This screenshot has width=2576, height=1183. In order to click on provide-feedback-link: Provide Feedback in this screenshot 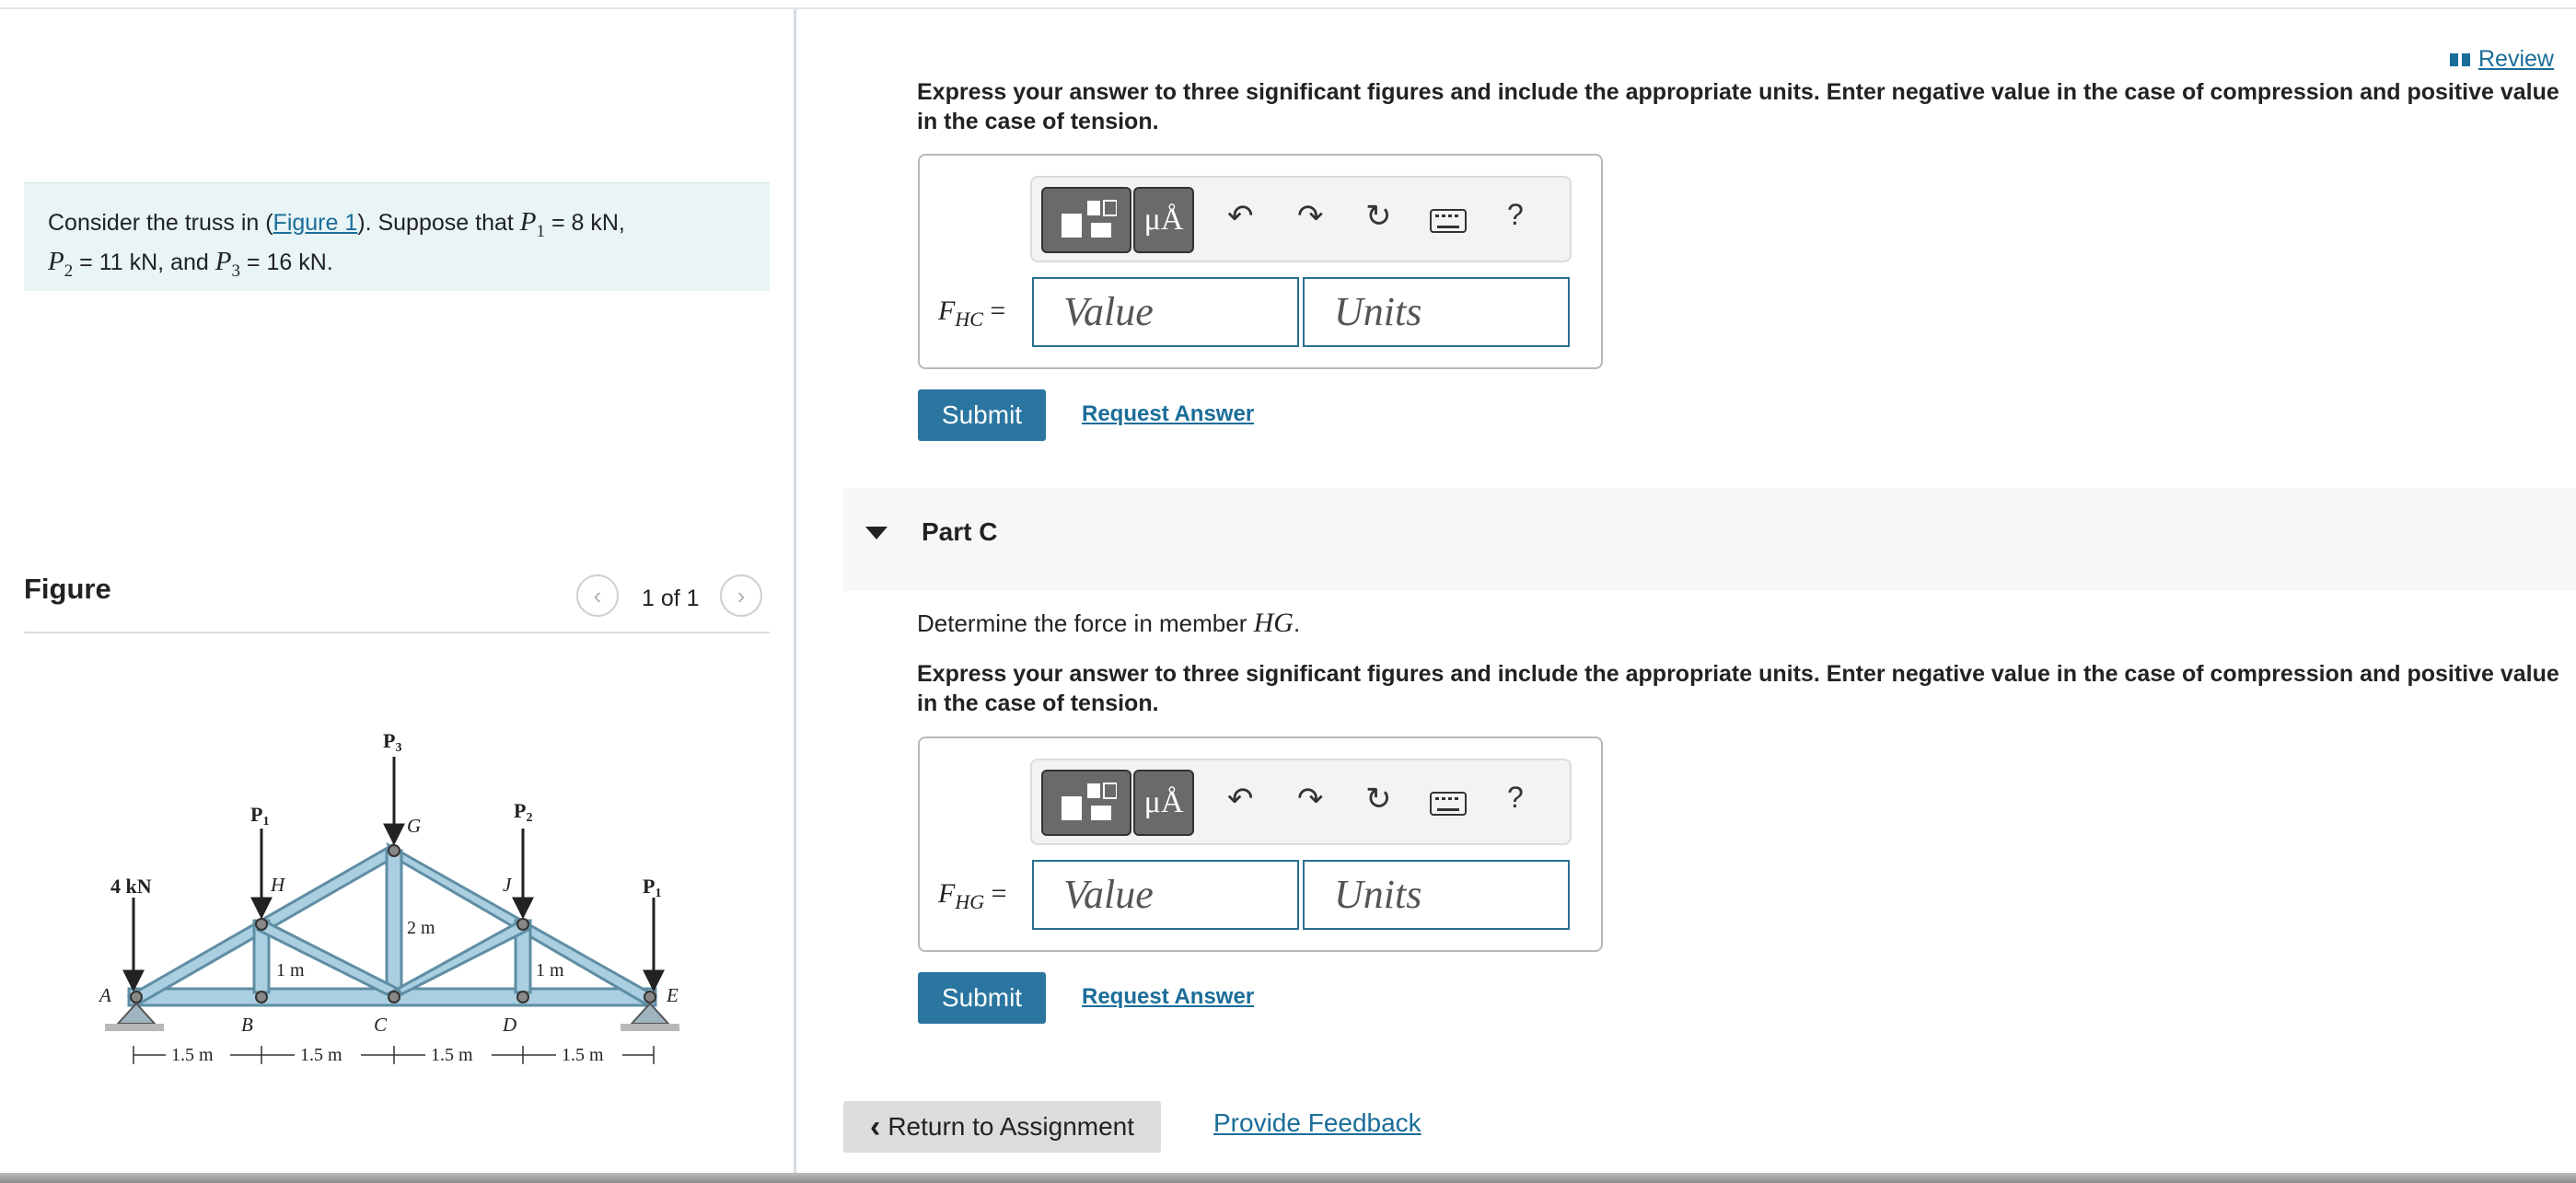, I will do `click(1317, 1123)`.